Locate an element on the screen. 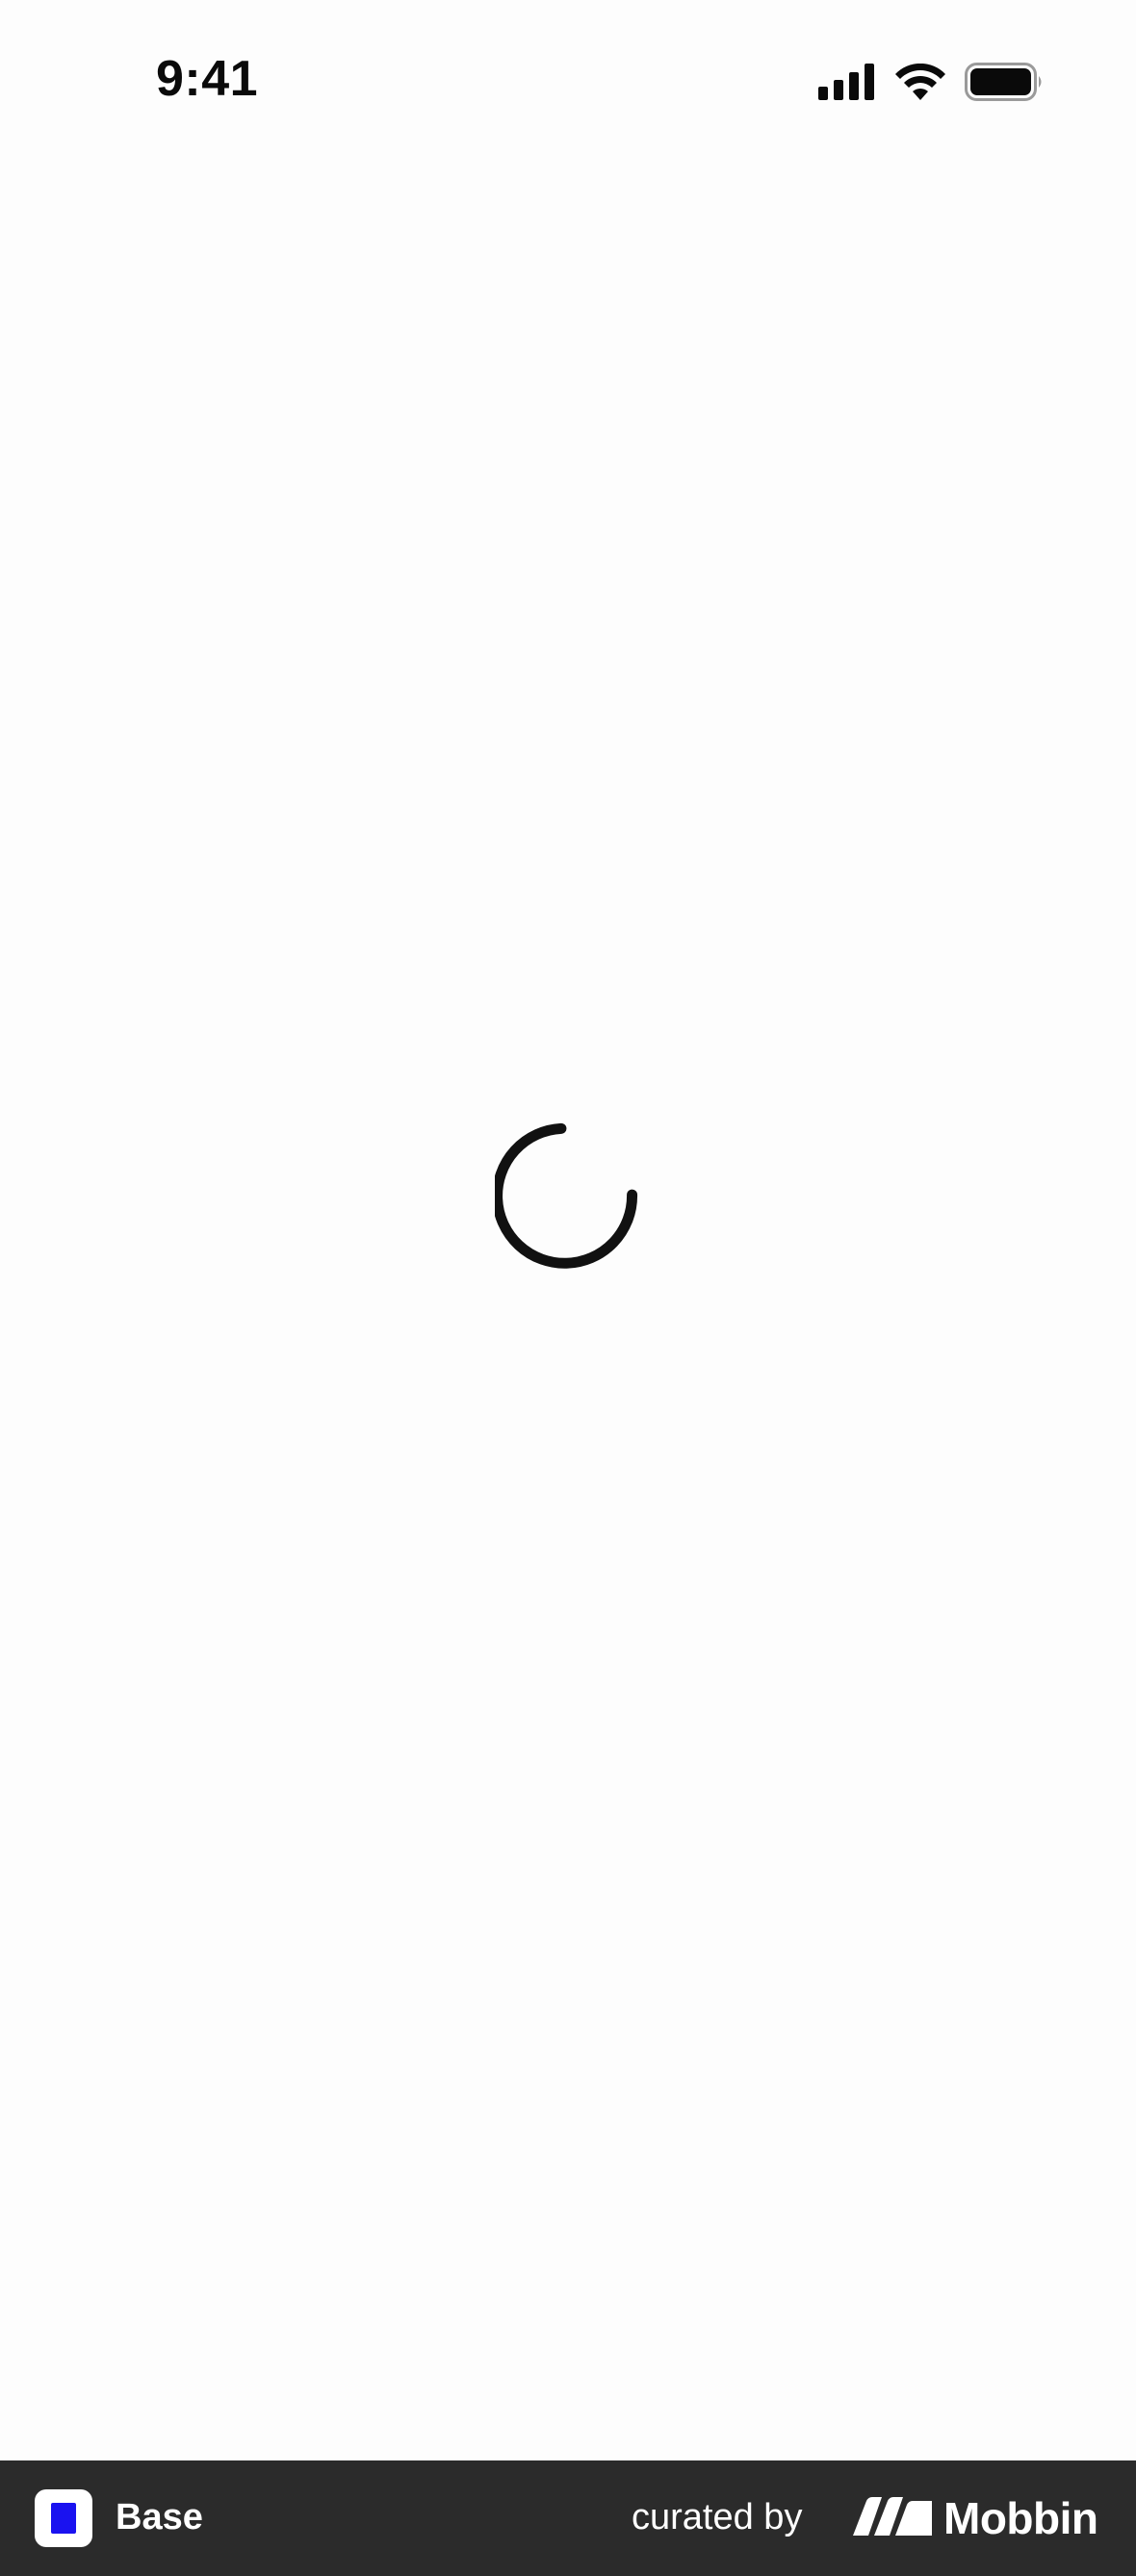 The width and height of the screenshot is (1136, 2576). app-logo-icon is located at coordinates (63, 2518).